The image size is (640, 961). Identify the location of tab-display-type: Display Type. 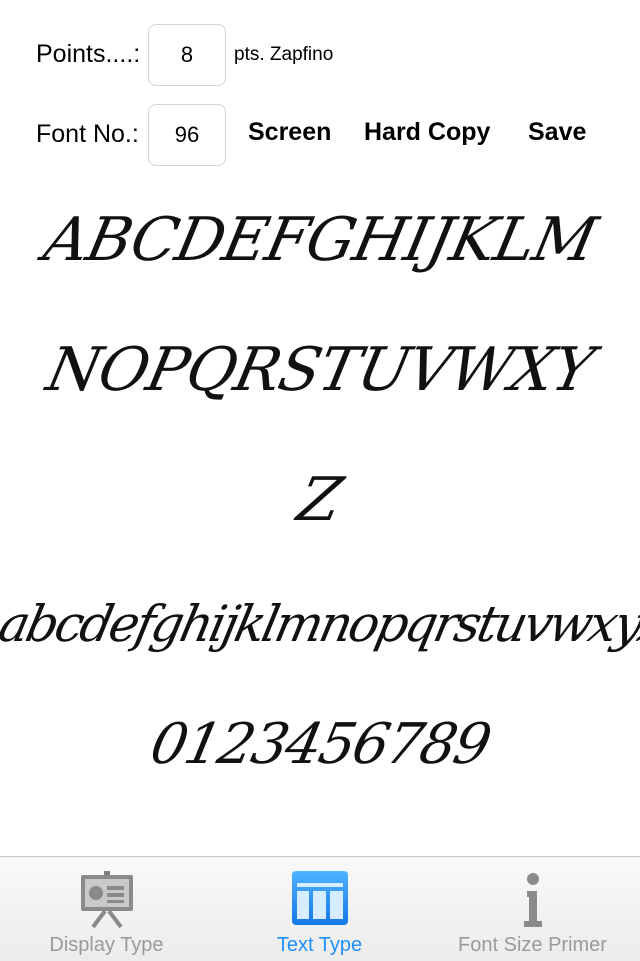
(106, 909).